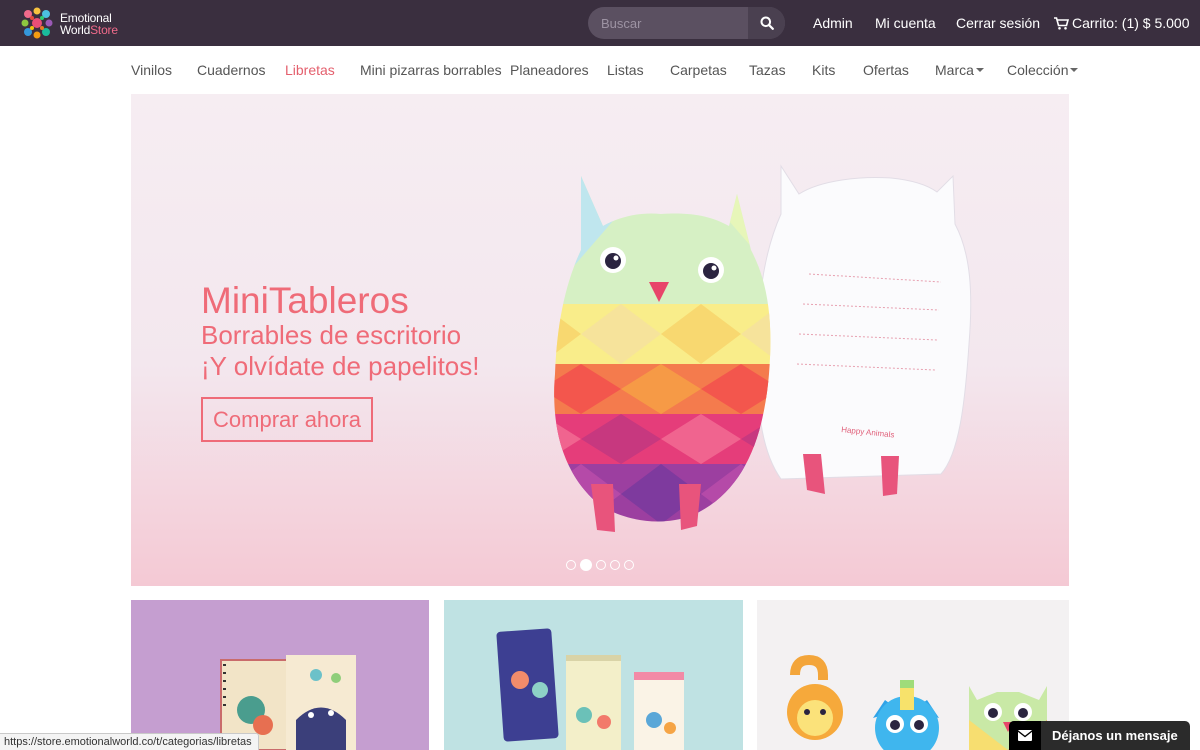 The height and width of the screenshot is (750, 1200). Describe the element at coordinates (331, 335) in the screenshot. I see `hero-subtitle-1: Borrables de escritorio` at that location.